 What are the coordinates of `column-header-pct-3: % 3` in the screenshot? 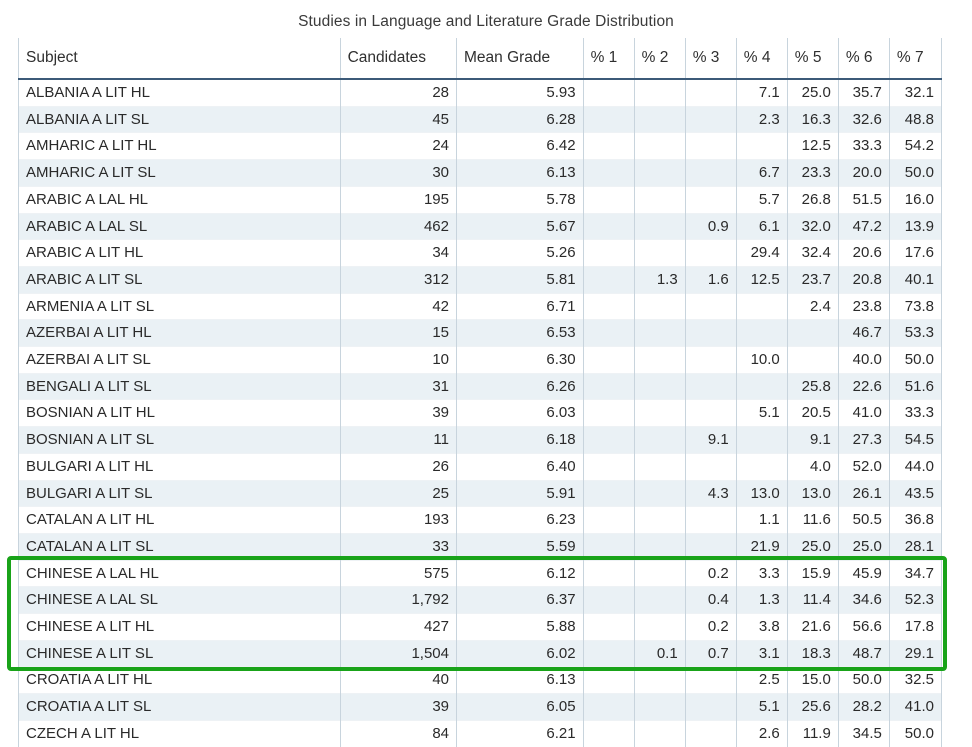 It's located at (710, 59).